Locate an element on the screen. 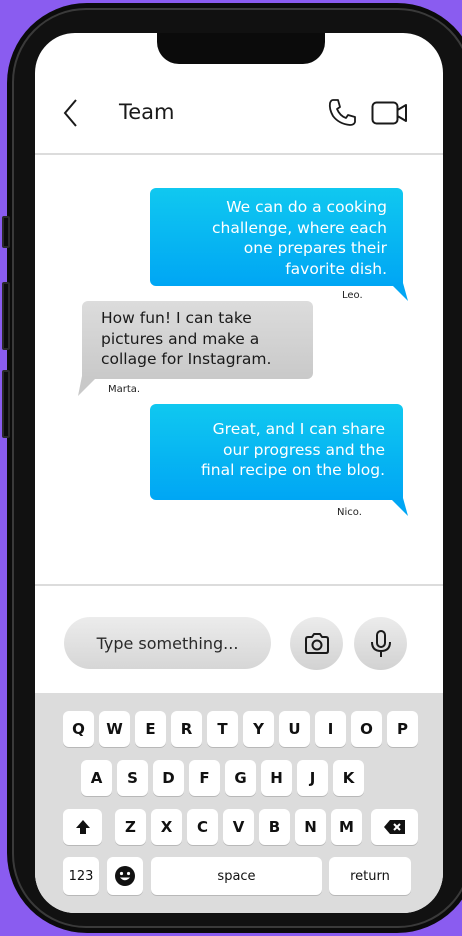 This screenshot has height=936, width=462. message-line: final recipe on the blog. is located at coordinates (292, 470).